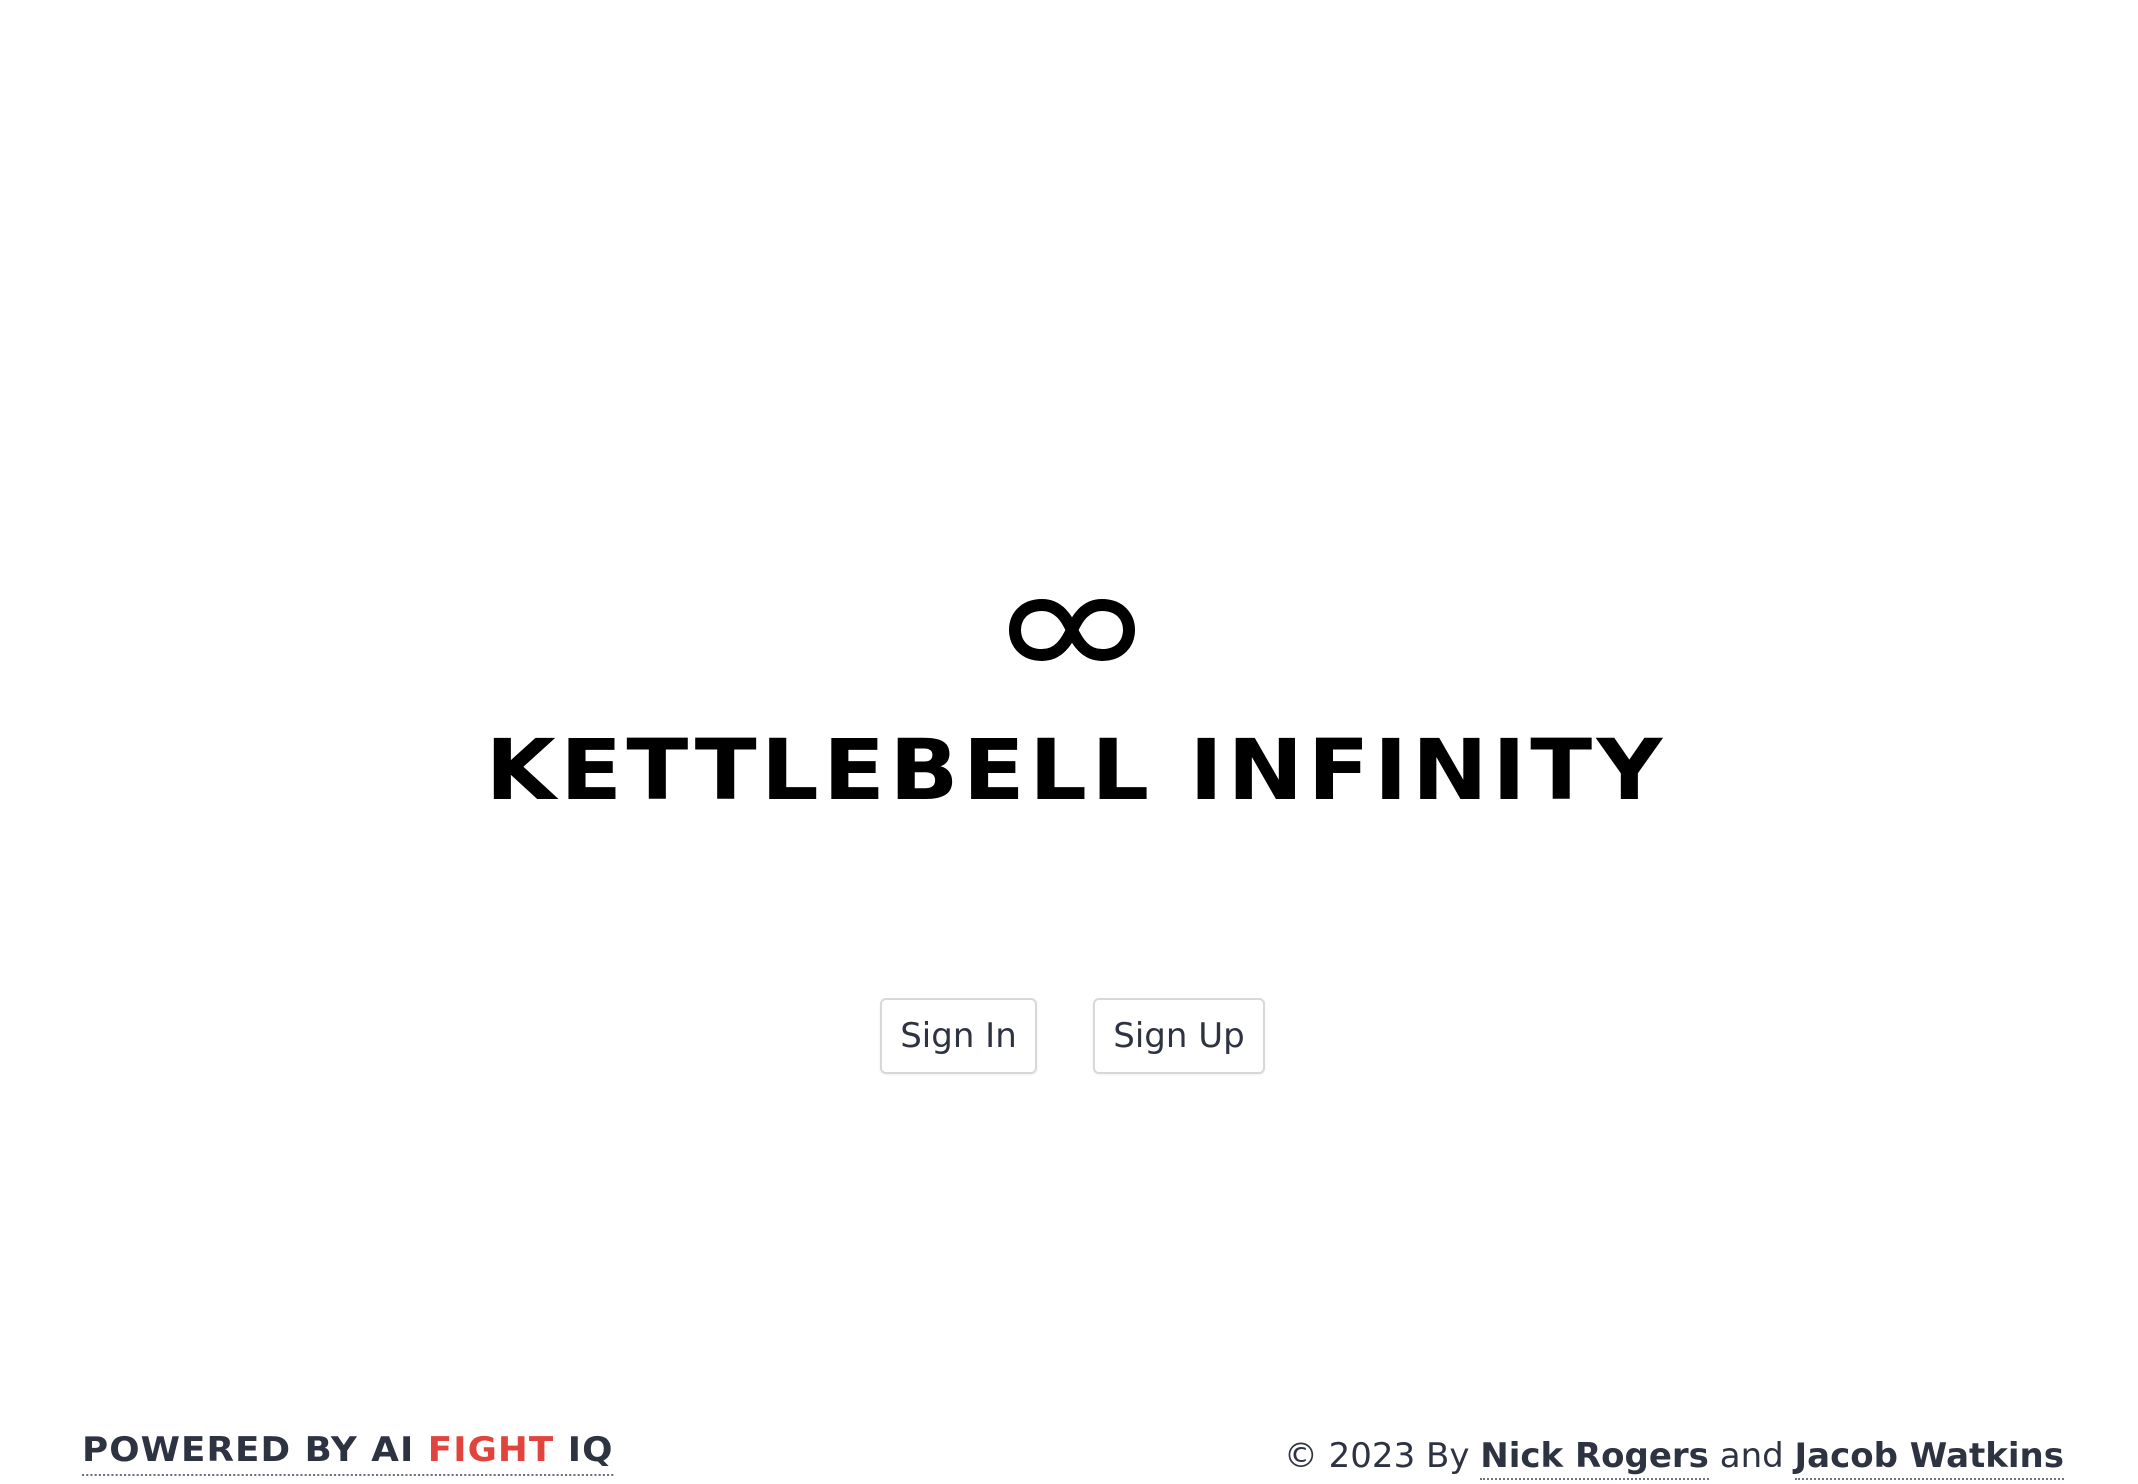 The image size is (2138, 1484). What do you see at coordinates (1382, 1456) in the screenshot?
I see `copyright-prefix: © 2023 By` at bounding box center [1382, 1456].